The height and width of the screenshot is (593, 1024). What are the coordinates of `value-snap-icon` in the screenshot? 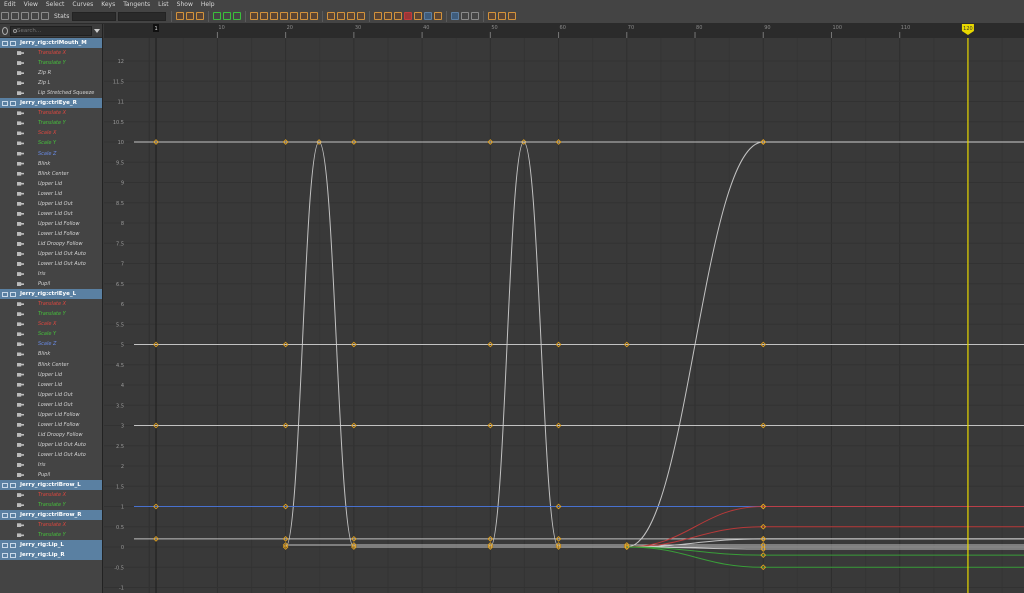 It's located at (502, 16).